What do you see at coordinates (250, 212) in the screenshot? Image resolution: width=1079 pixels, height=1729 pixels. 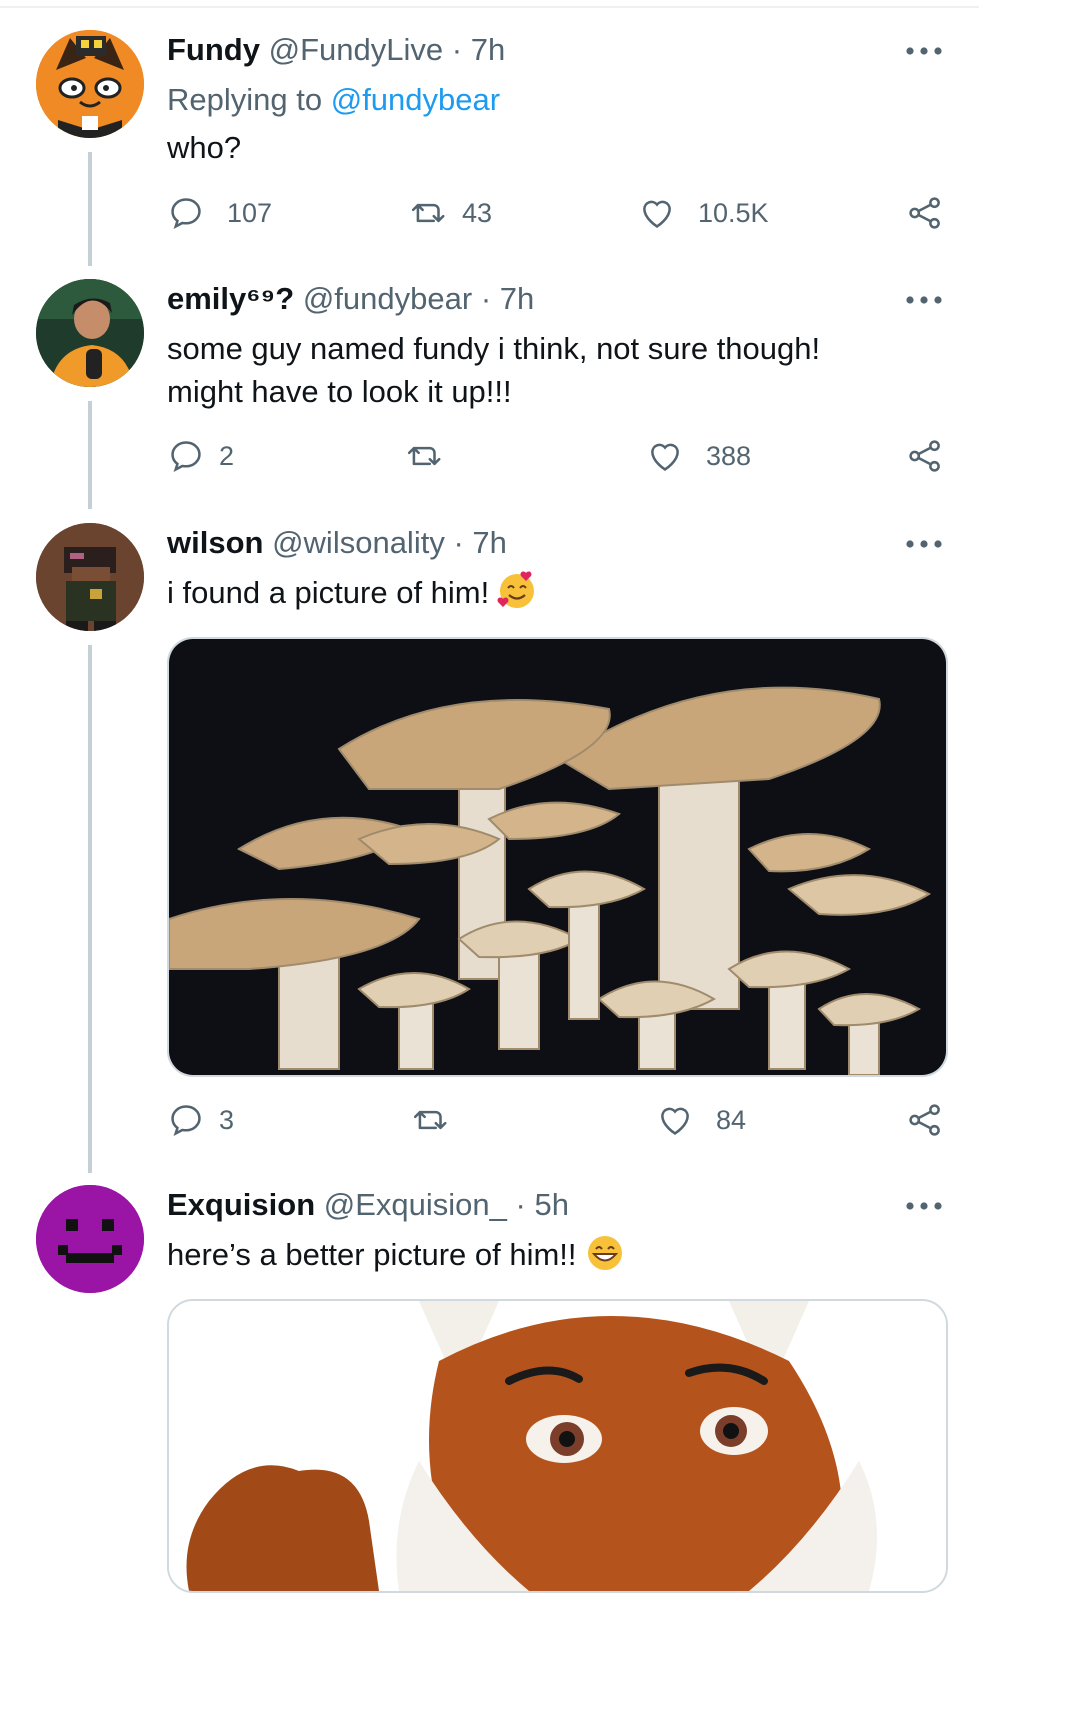 I see `reply-count: 107` at bounding box center [250, 212].